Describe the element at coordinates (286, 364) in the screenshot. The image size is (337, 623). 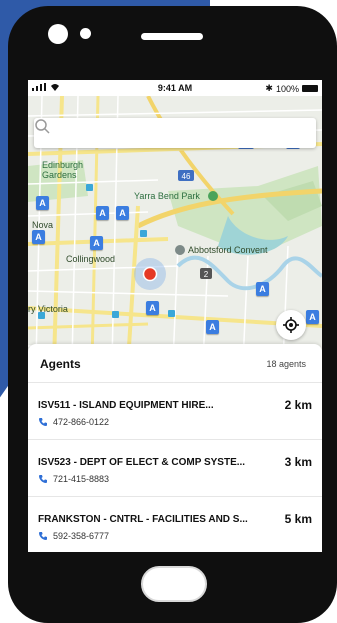
I see `agents-count: 18 agents` at that location.